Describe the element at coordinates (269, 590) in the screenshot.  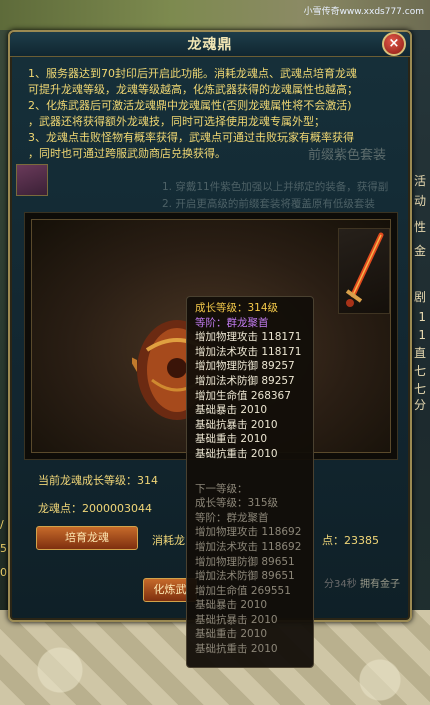
I see `stat-value: 269551` at that location.